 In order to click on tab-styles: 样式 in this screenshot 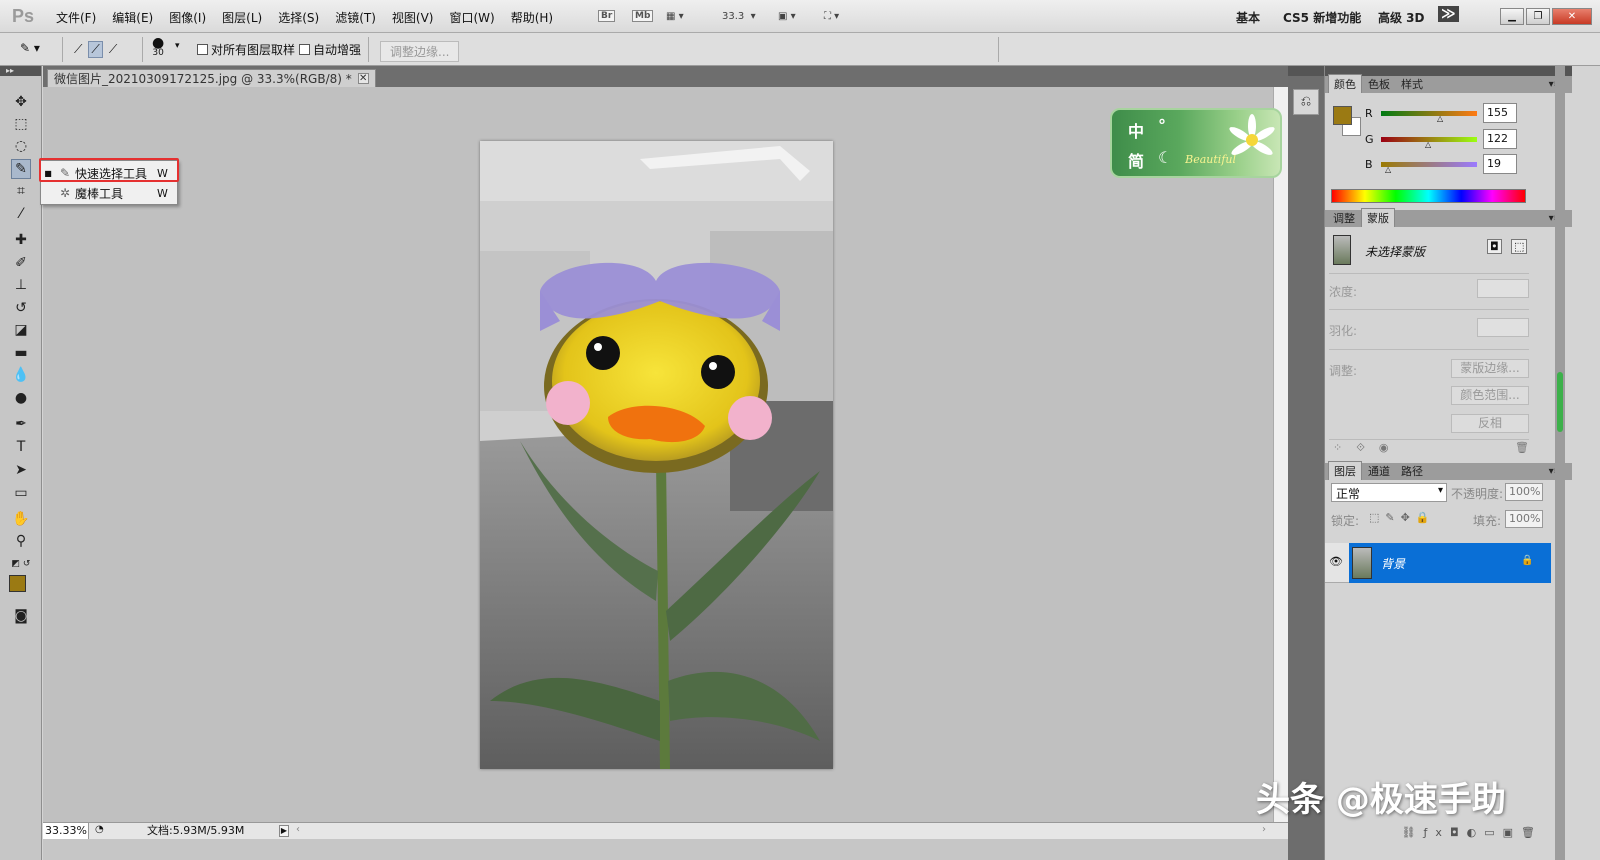, I will do `click(1412, 84)`.